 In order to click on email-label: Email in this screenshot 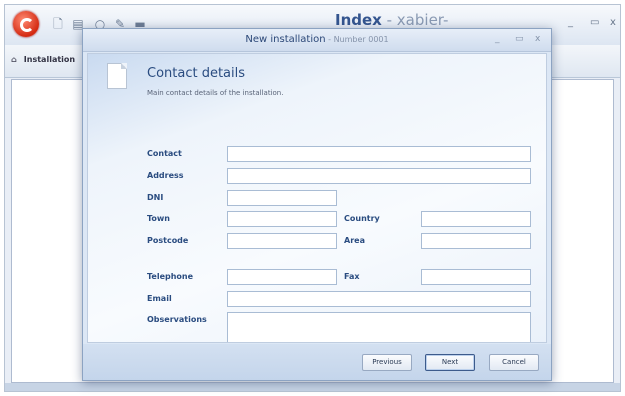, I will do `click(159, 298)`.